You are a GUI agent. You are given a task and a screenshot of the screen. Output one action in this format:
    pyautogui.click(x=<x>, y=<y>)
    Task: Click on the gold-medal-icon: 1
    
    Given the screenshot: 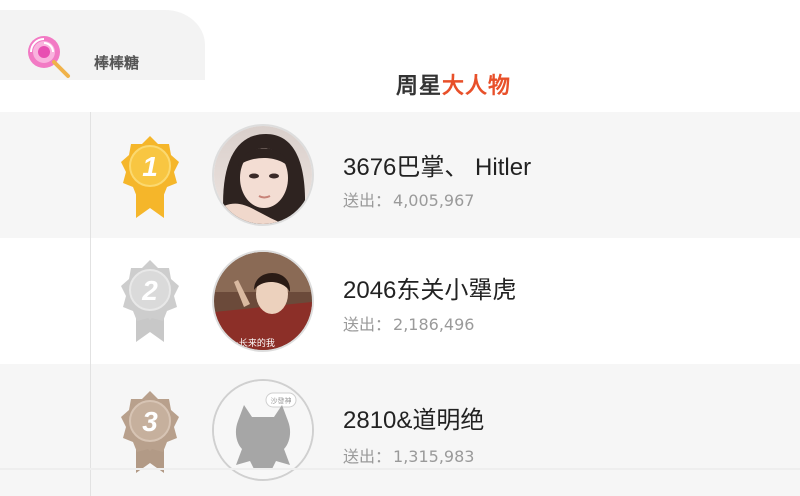 What is the action you would take?
    pyautogui.click(x=150, y=177)
    